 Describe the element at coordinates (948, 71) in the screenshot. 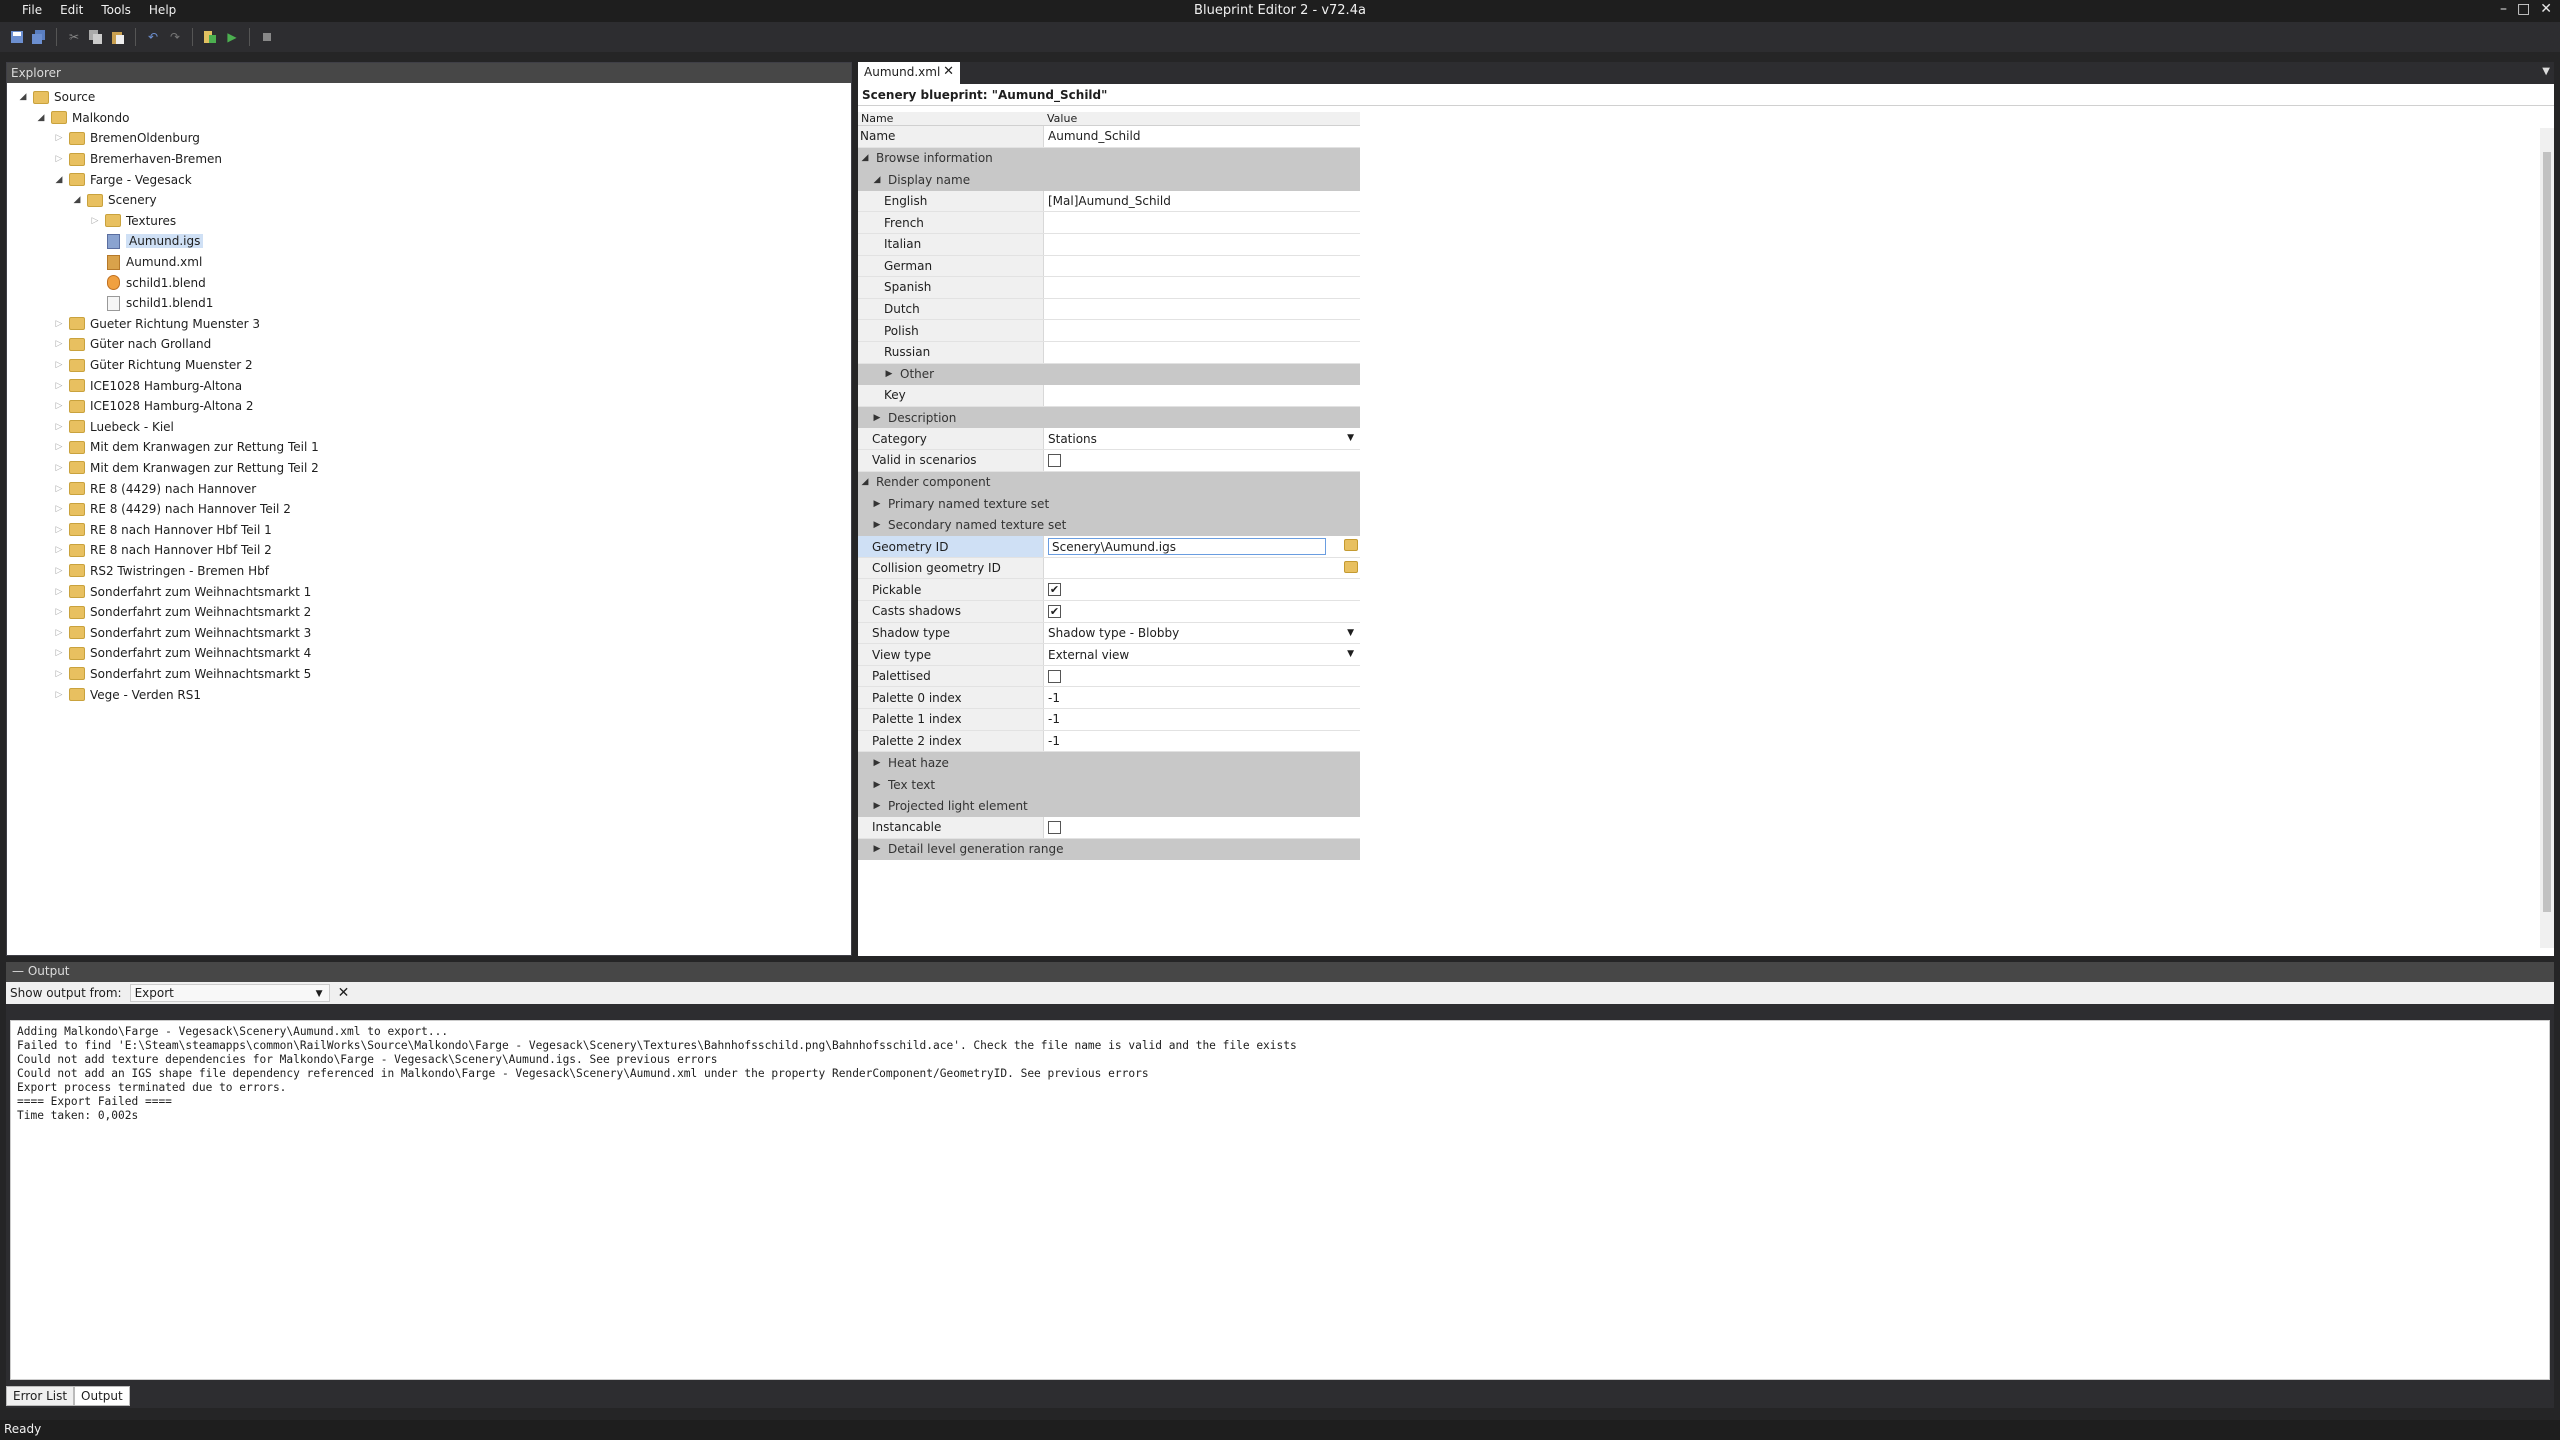

I see `close-tab-icon: ✕` at that location.